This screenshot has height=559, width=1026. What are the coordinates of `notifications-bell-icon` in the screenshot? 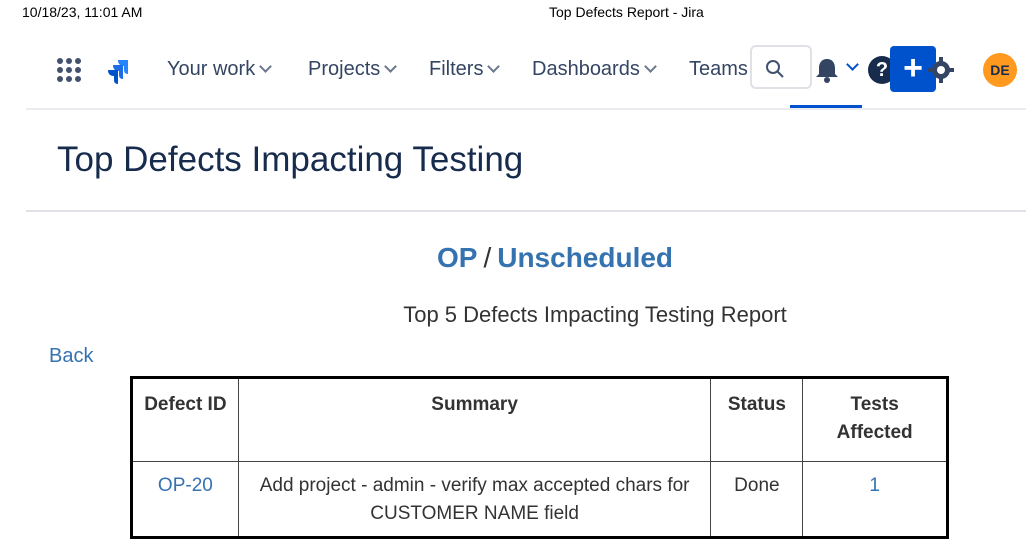 It's located at (827, 70).